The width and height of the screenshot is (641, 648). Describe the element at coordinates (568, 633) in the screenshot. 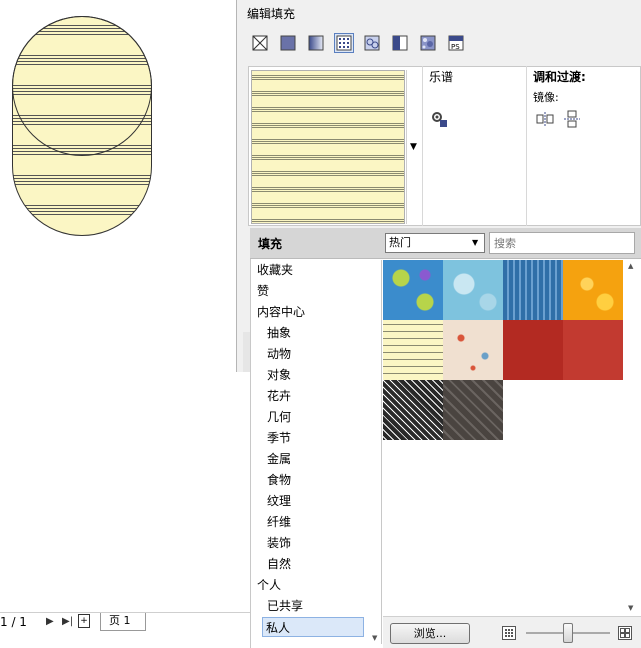

I see `slider-thumb` at that location.